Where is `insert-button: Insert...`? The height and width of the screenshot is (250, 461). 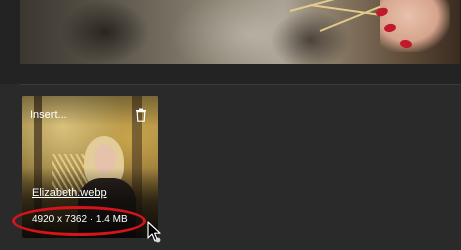 insert-button: Insert... is located at coordinates (48, 115).